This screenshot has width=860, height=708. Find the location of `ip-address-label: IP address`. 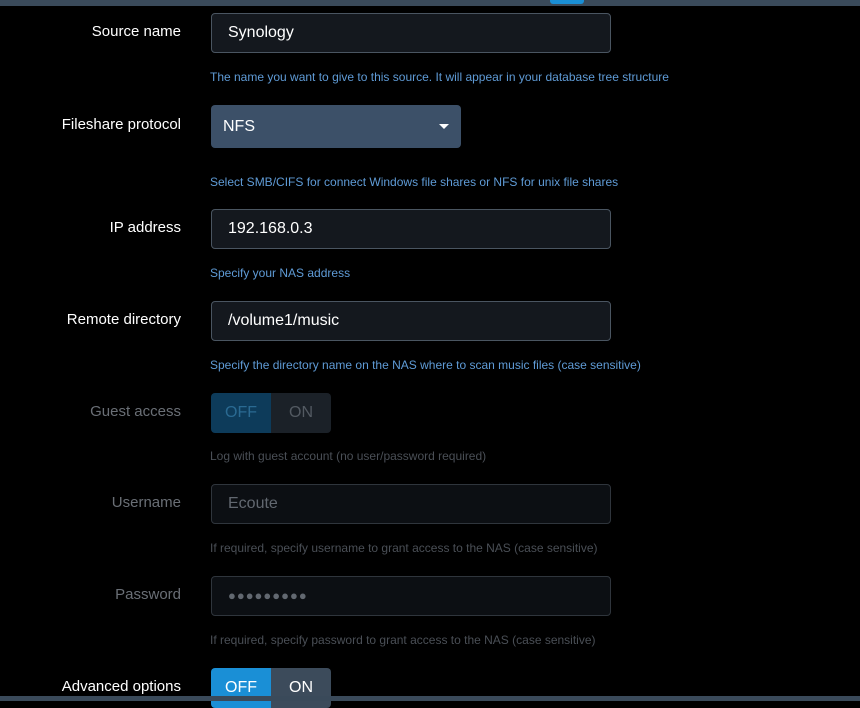

ip-address-label: IP address is located at coordinates (145, 227).